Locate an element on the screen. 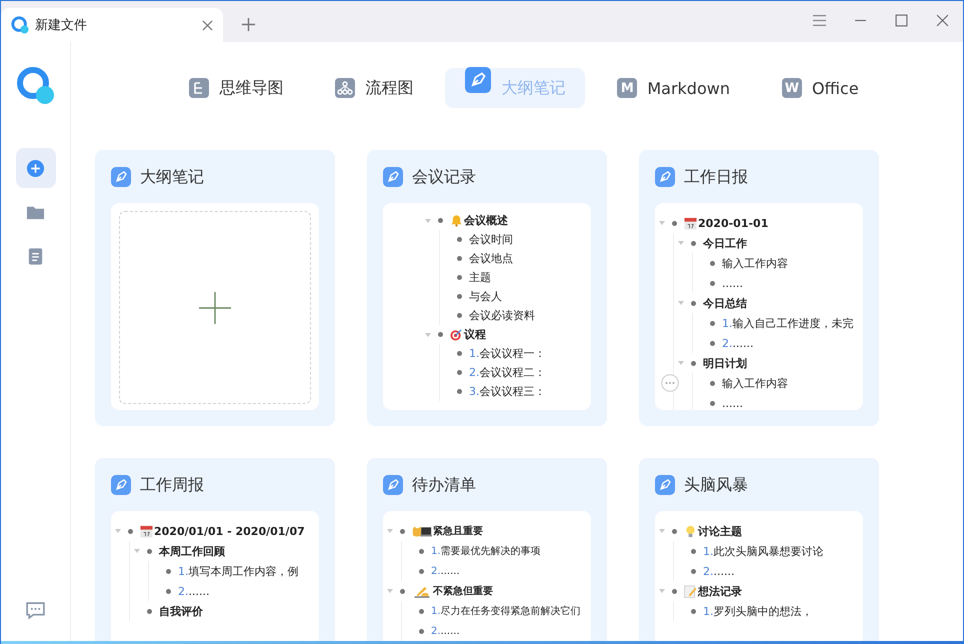  outline-item-text: 输入工作内容 is located at coordinates (755, 383).